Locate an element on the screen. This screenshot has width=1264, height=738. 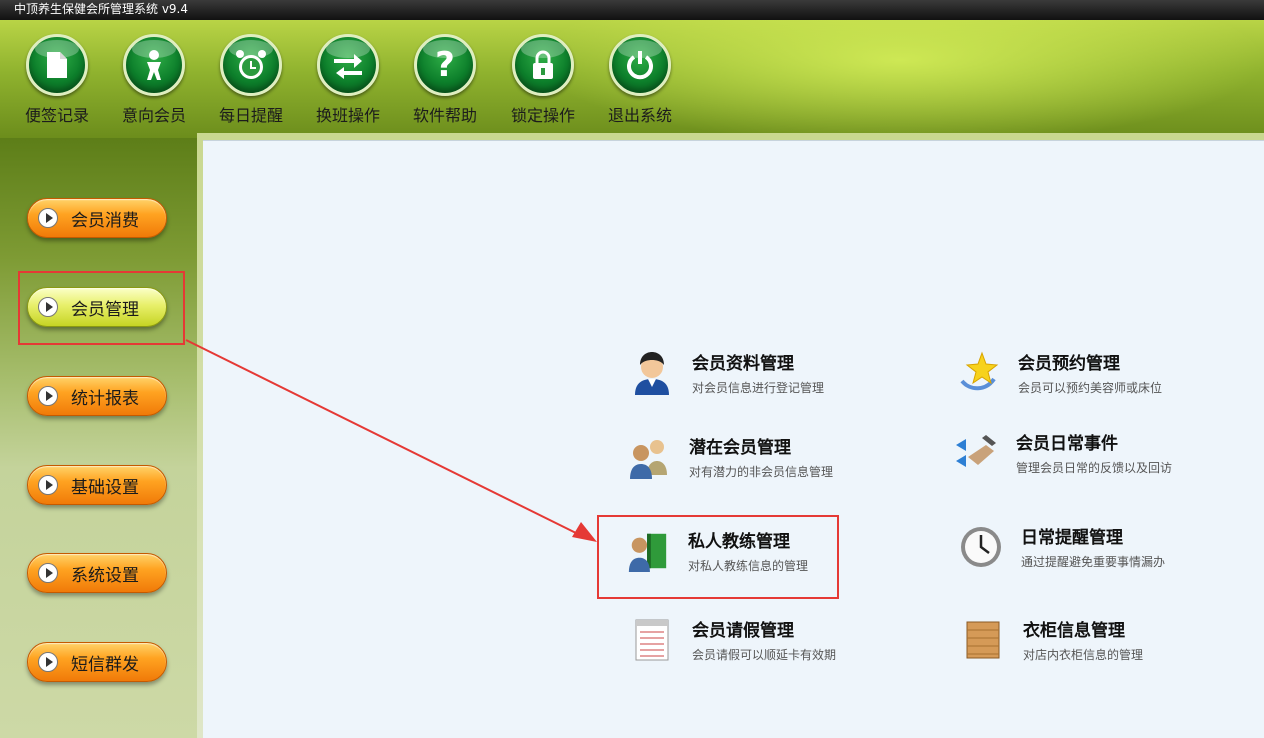
item-desc: 会员请假可以顺延卡有效期 is located at coordinates (764, 655).